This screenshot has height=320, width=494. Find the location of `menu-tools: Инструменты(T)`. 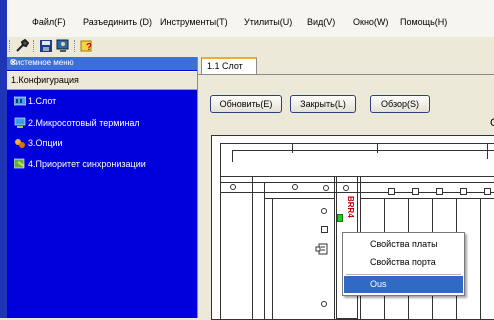

menu-tools: Инструменты(T) is located at coordinates (194, 22).